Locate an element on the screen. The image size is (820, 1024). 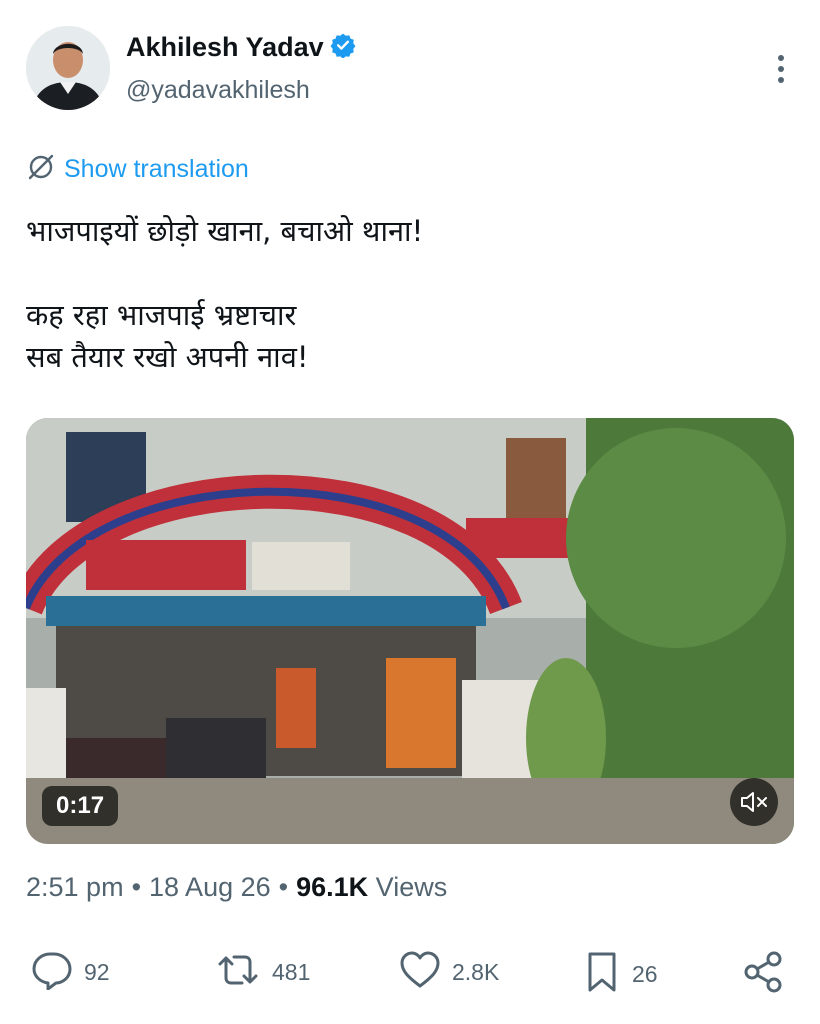
tweet-line: सब तैयार रखो अपनी नाव! is located at coordinates (167, 357).